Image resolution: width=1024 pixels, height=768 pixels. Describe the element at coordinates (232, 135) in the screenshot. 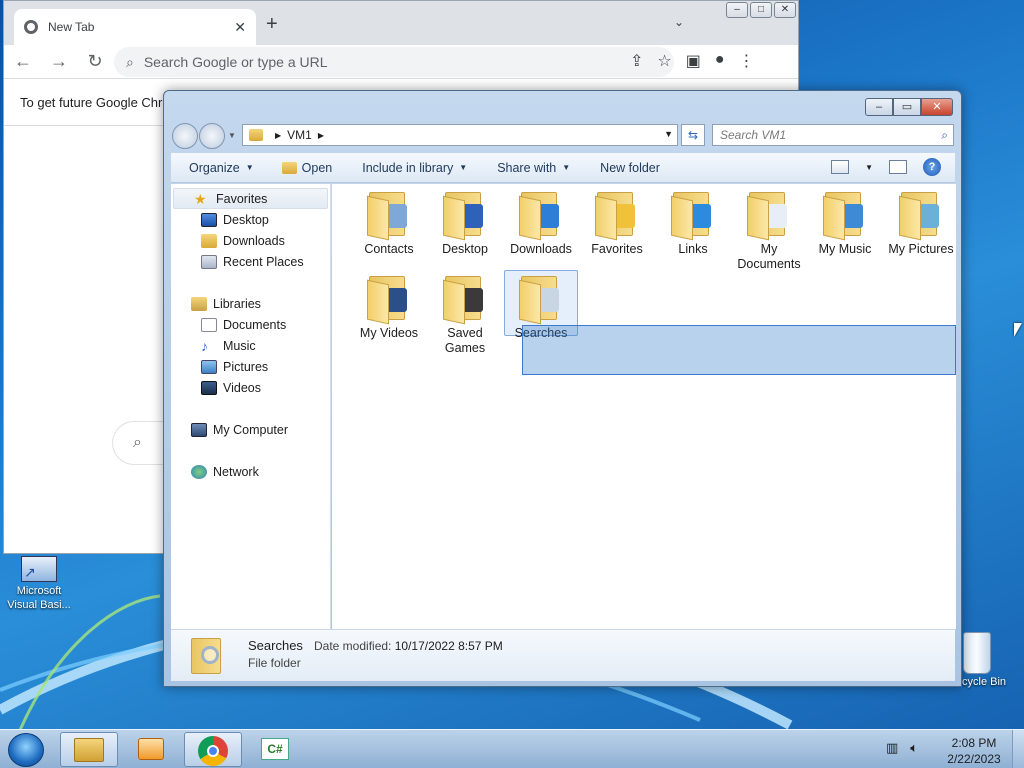

I see `recent-pages-chevron-icon: ▼` at that location.